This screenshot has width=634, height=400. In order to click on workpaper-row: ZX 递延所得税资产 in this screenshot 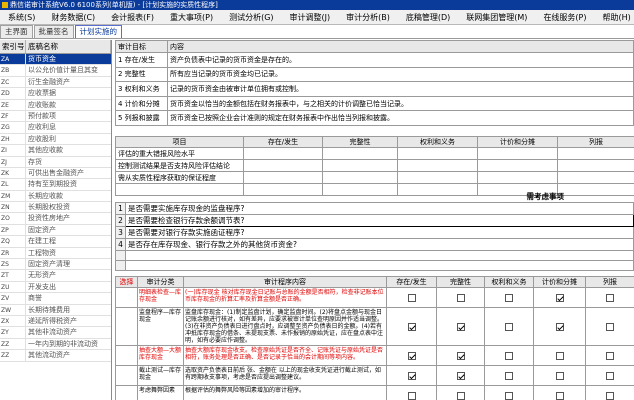, I will do `click(55, 321)`.